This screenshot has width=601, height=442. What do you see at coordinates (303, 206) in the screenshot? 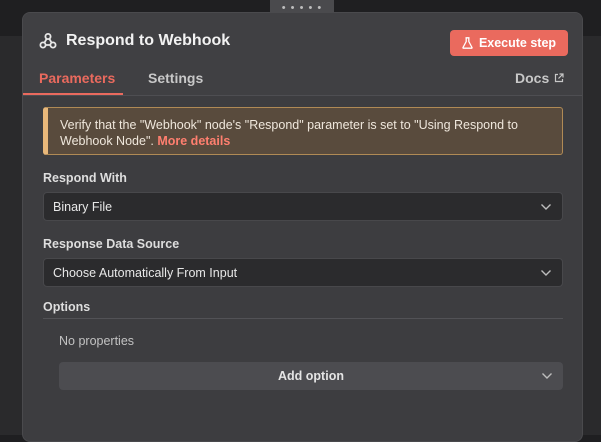
I see `respond-with-select: Binary File` at bounding box center [303, 206].